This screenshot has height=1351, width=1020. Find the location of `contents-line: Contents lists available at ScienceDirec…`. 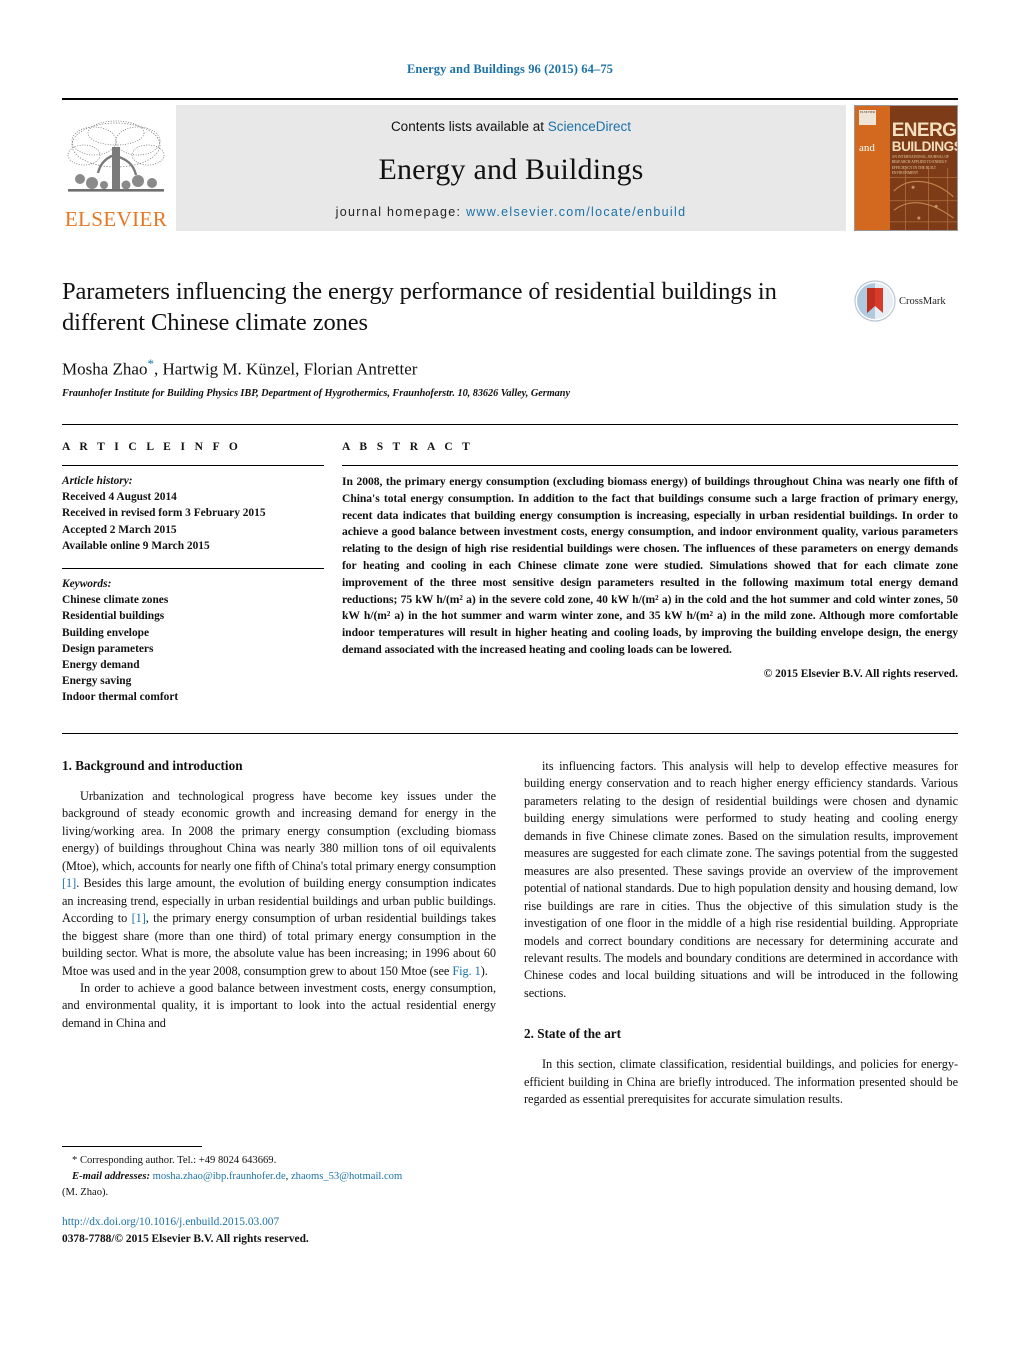

contents-line: Contents lists available at ScienceDirec… is located at coordinates (511, 126).